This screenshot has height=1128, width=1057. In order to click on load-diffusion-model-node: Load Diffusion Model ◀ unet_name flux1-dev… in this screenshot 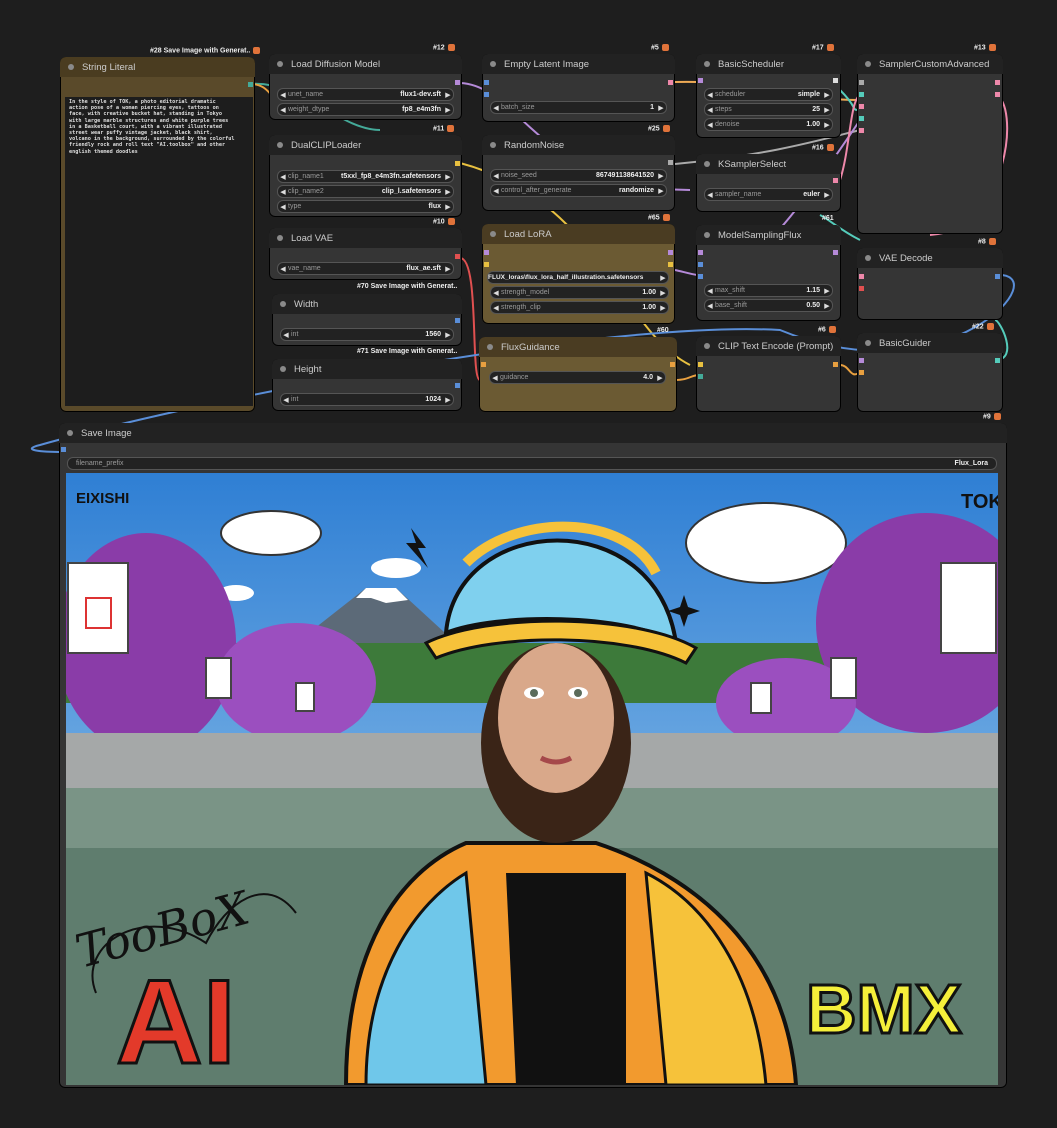, I will do `click(365, 87)`.